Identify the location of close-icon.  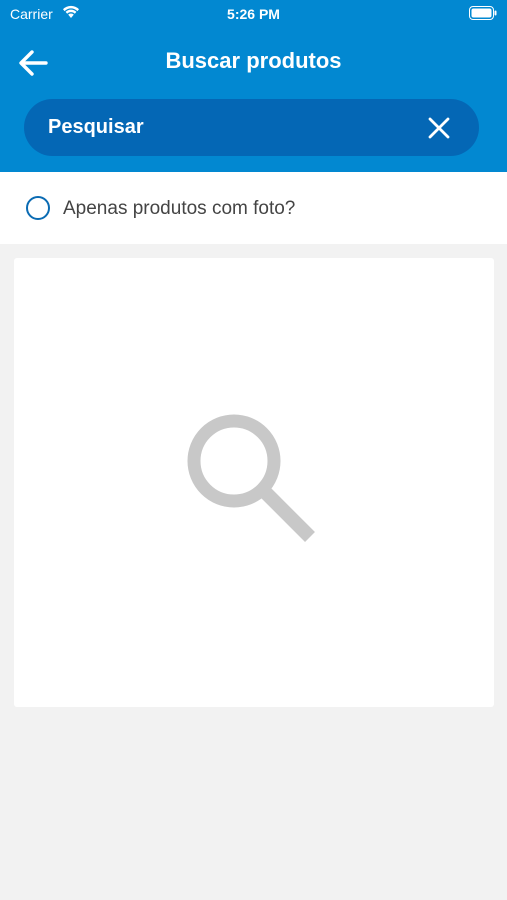
(439, 128).